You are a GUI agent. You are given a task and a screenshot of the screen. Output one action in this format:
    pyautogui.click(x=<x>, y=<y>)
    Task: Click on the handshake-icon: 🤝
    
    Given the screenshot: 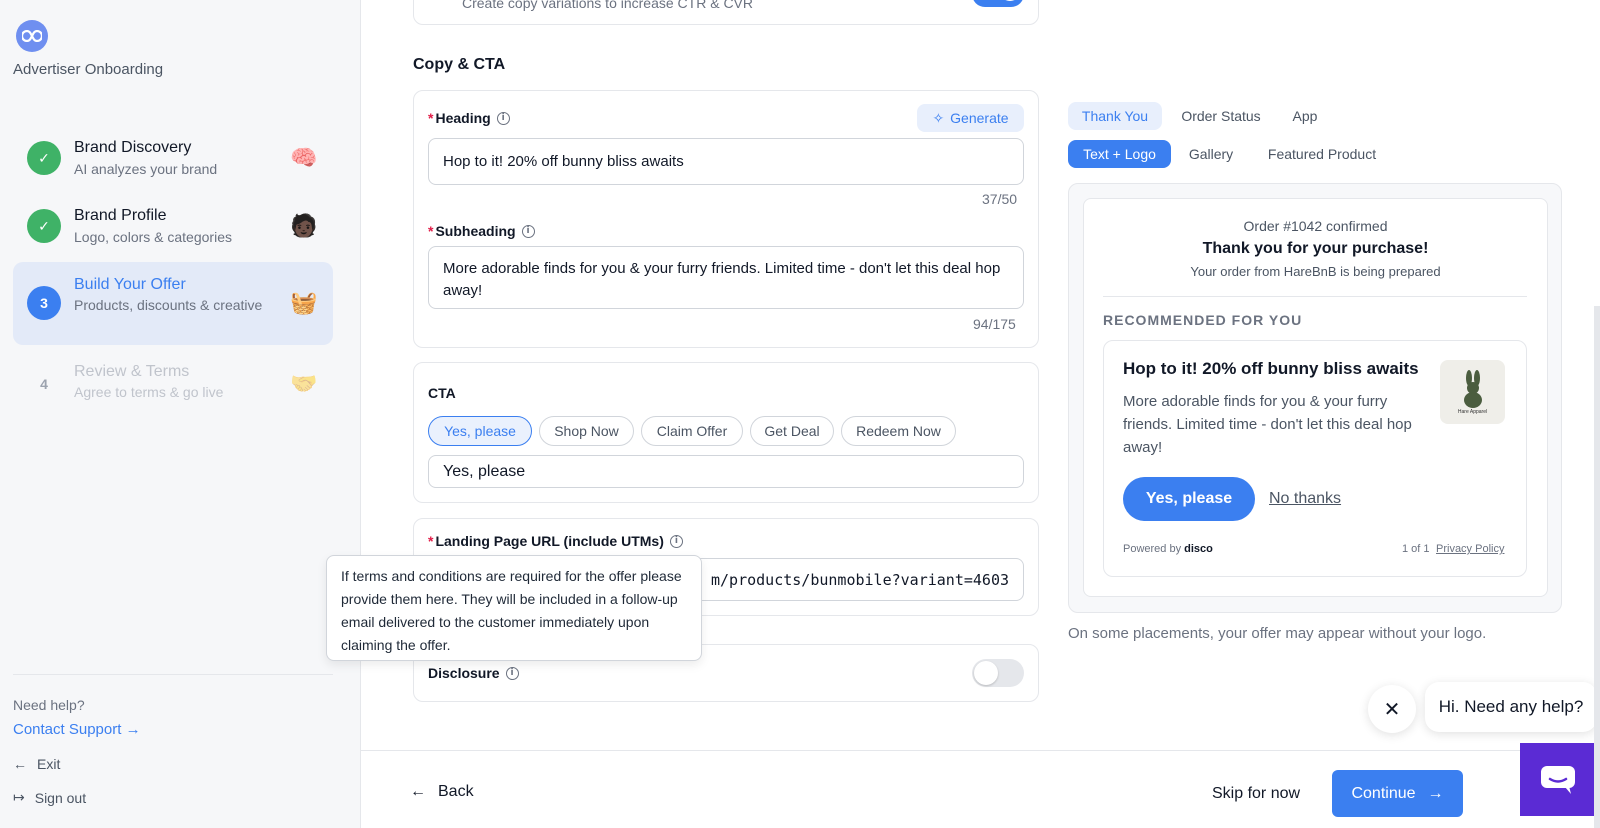 What is the action you would take?
    pyautogui.click(x=304, y=383)
    